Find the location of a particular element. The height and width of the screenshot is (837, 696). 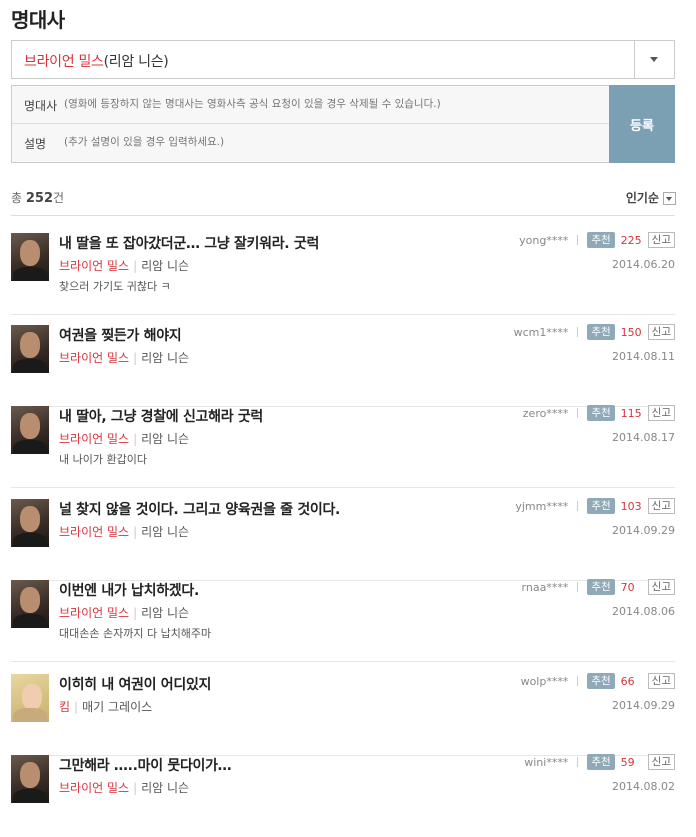

quote-meta: 킴 | 매기 그레이스 is located at coordinates (105, 706).